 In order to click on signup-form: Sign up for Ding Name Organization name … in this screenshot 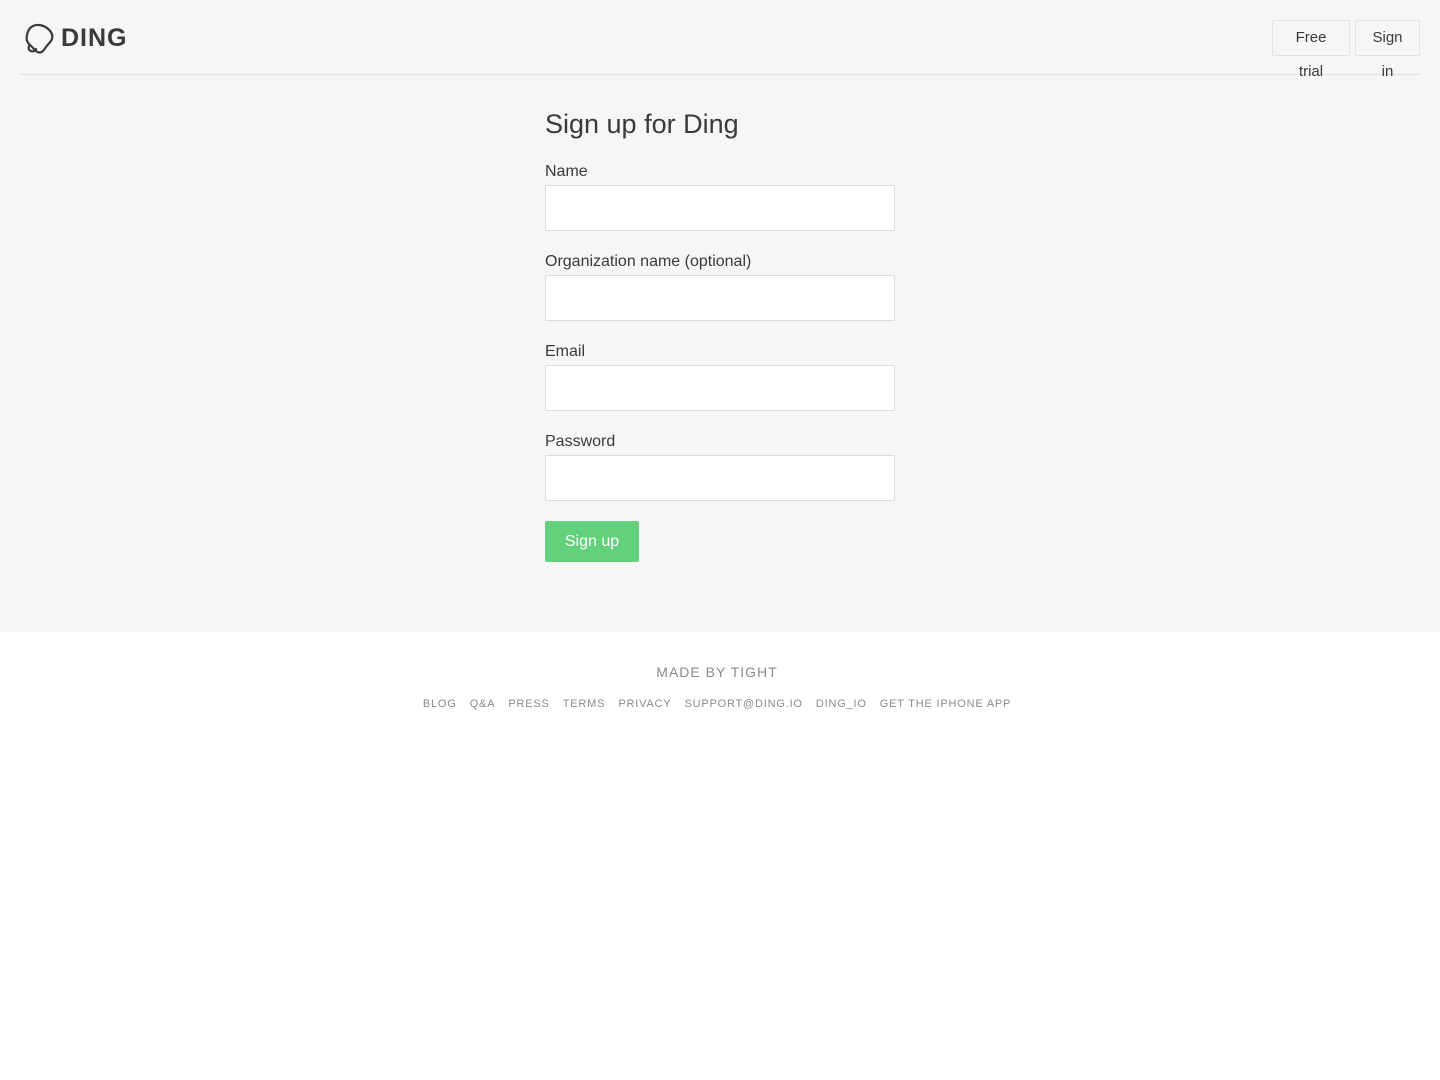, I will do `click(720, 333)`.